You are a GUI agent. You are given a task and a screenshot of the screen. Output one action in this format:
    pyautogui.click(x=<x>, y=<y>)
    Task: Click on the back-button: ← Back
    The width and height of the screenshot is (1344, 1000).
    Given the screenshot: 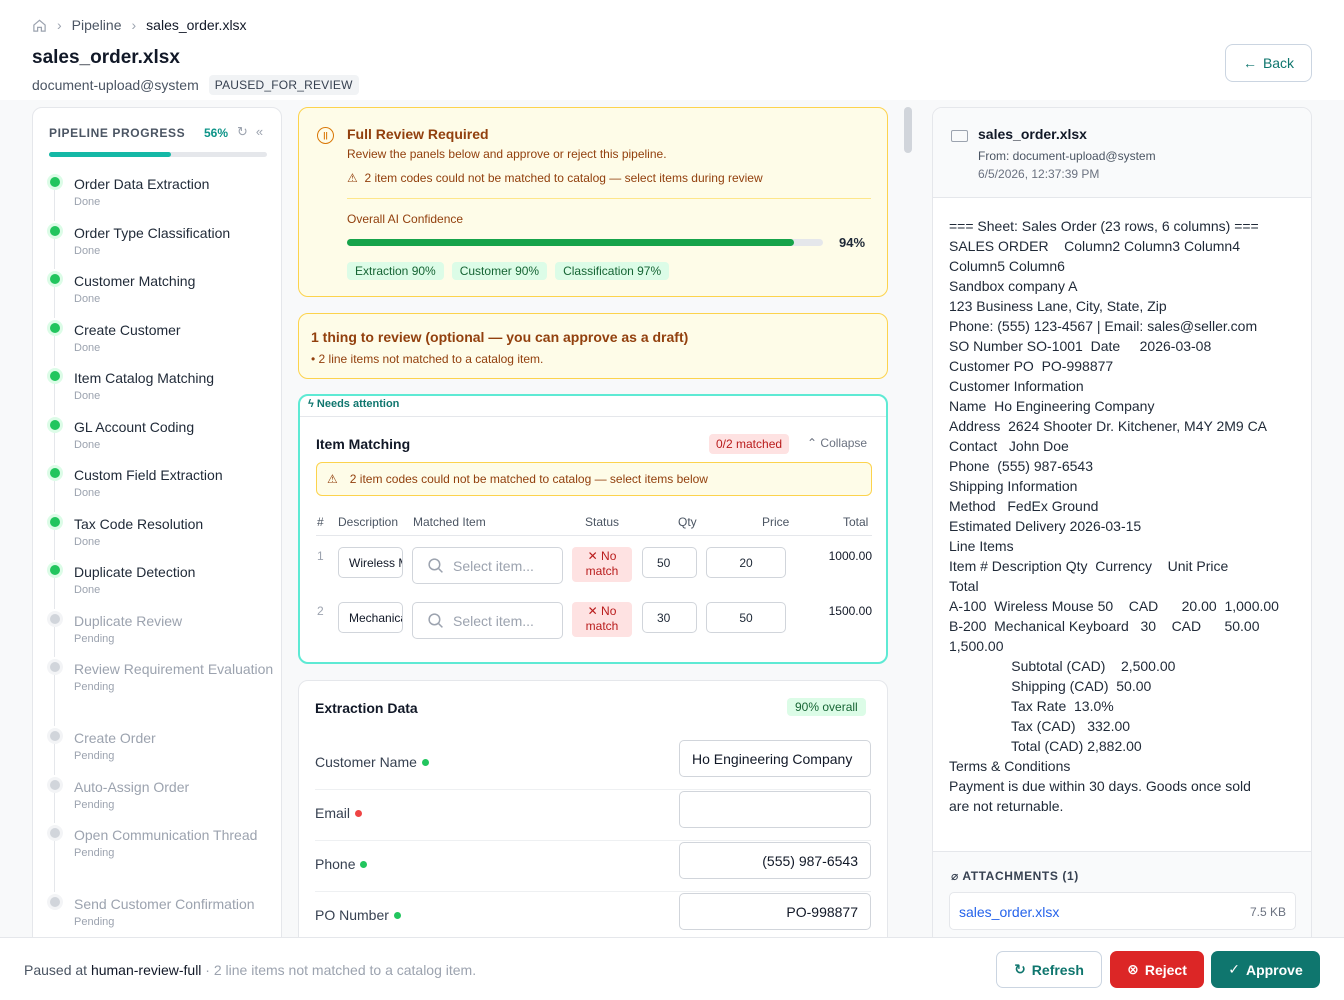 What is the action you would take?
    pyautogui.click(x=1268, y=63)
    